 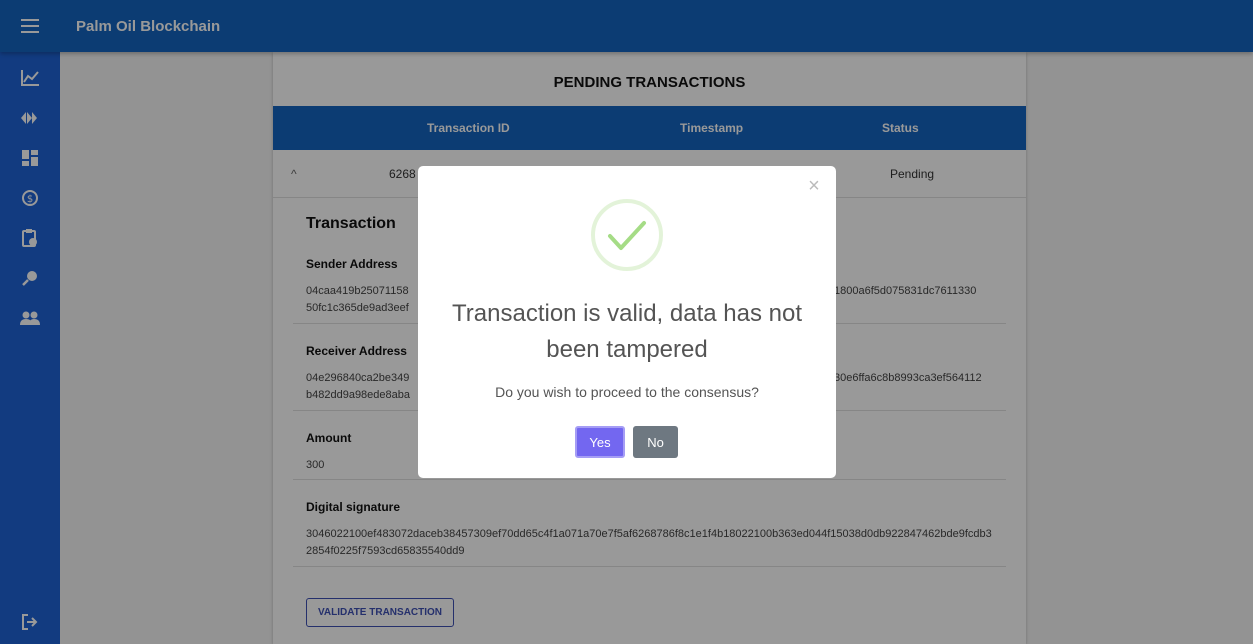 What do you see at coordinates (627, 235) in the screenshot?
I see `success-check-icon` at bounding box center [627, 235].